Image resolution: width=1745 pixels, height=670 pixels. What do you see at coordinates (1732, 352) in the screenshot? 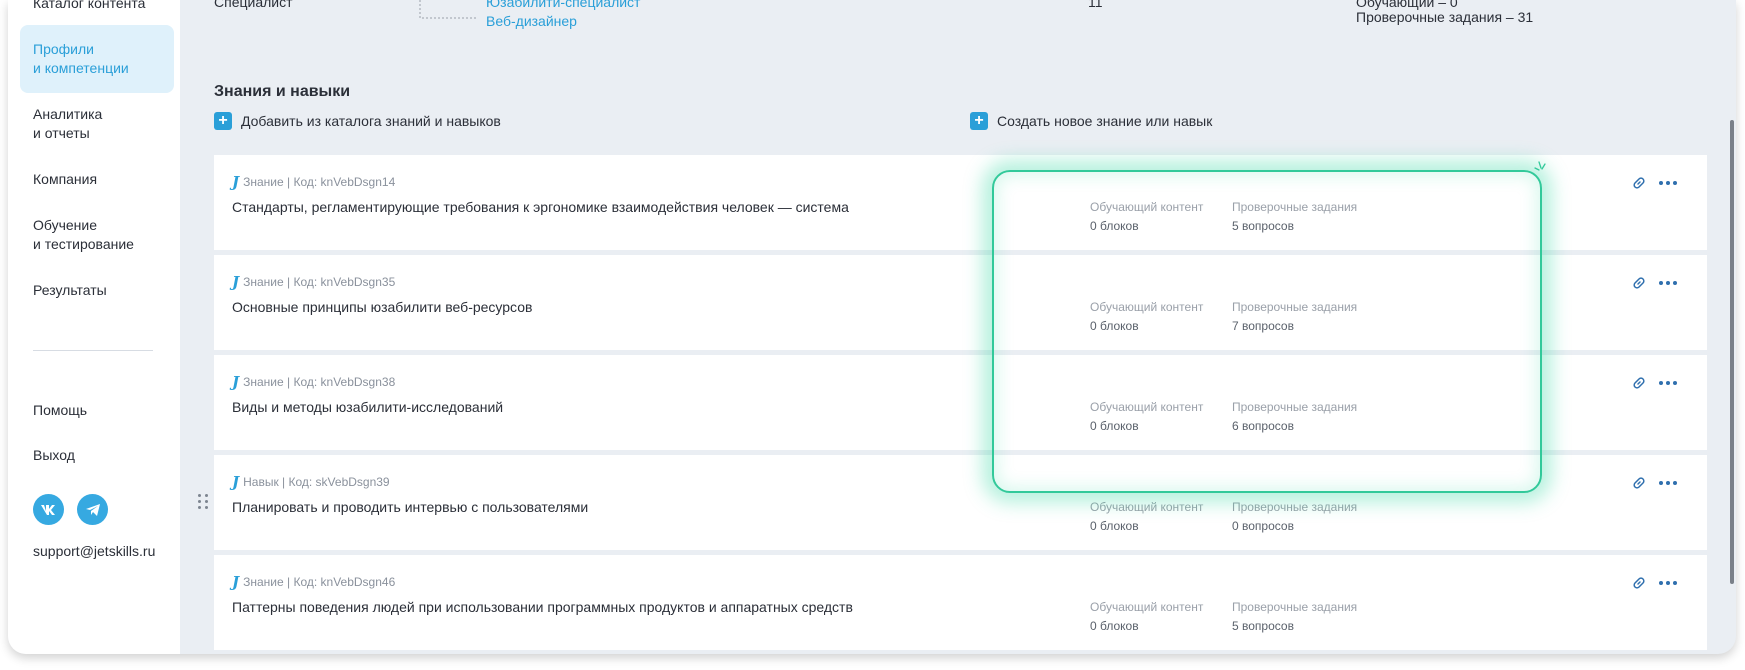
I see `scrollbar` at bounding box center [1732, 352].